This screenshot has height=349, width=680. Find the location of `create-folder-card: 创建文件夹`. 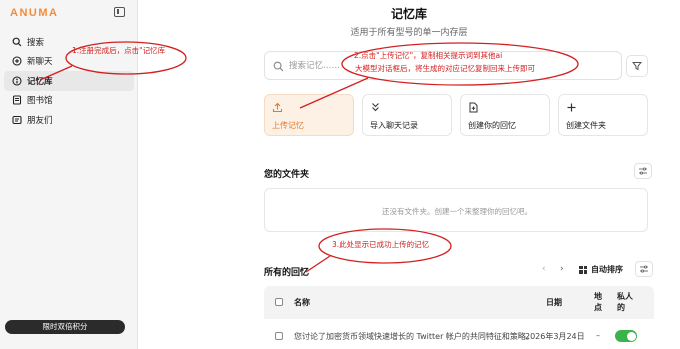

create-folder-card: 创建文件夹 is located at coordinates (603, 115).